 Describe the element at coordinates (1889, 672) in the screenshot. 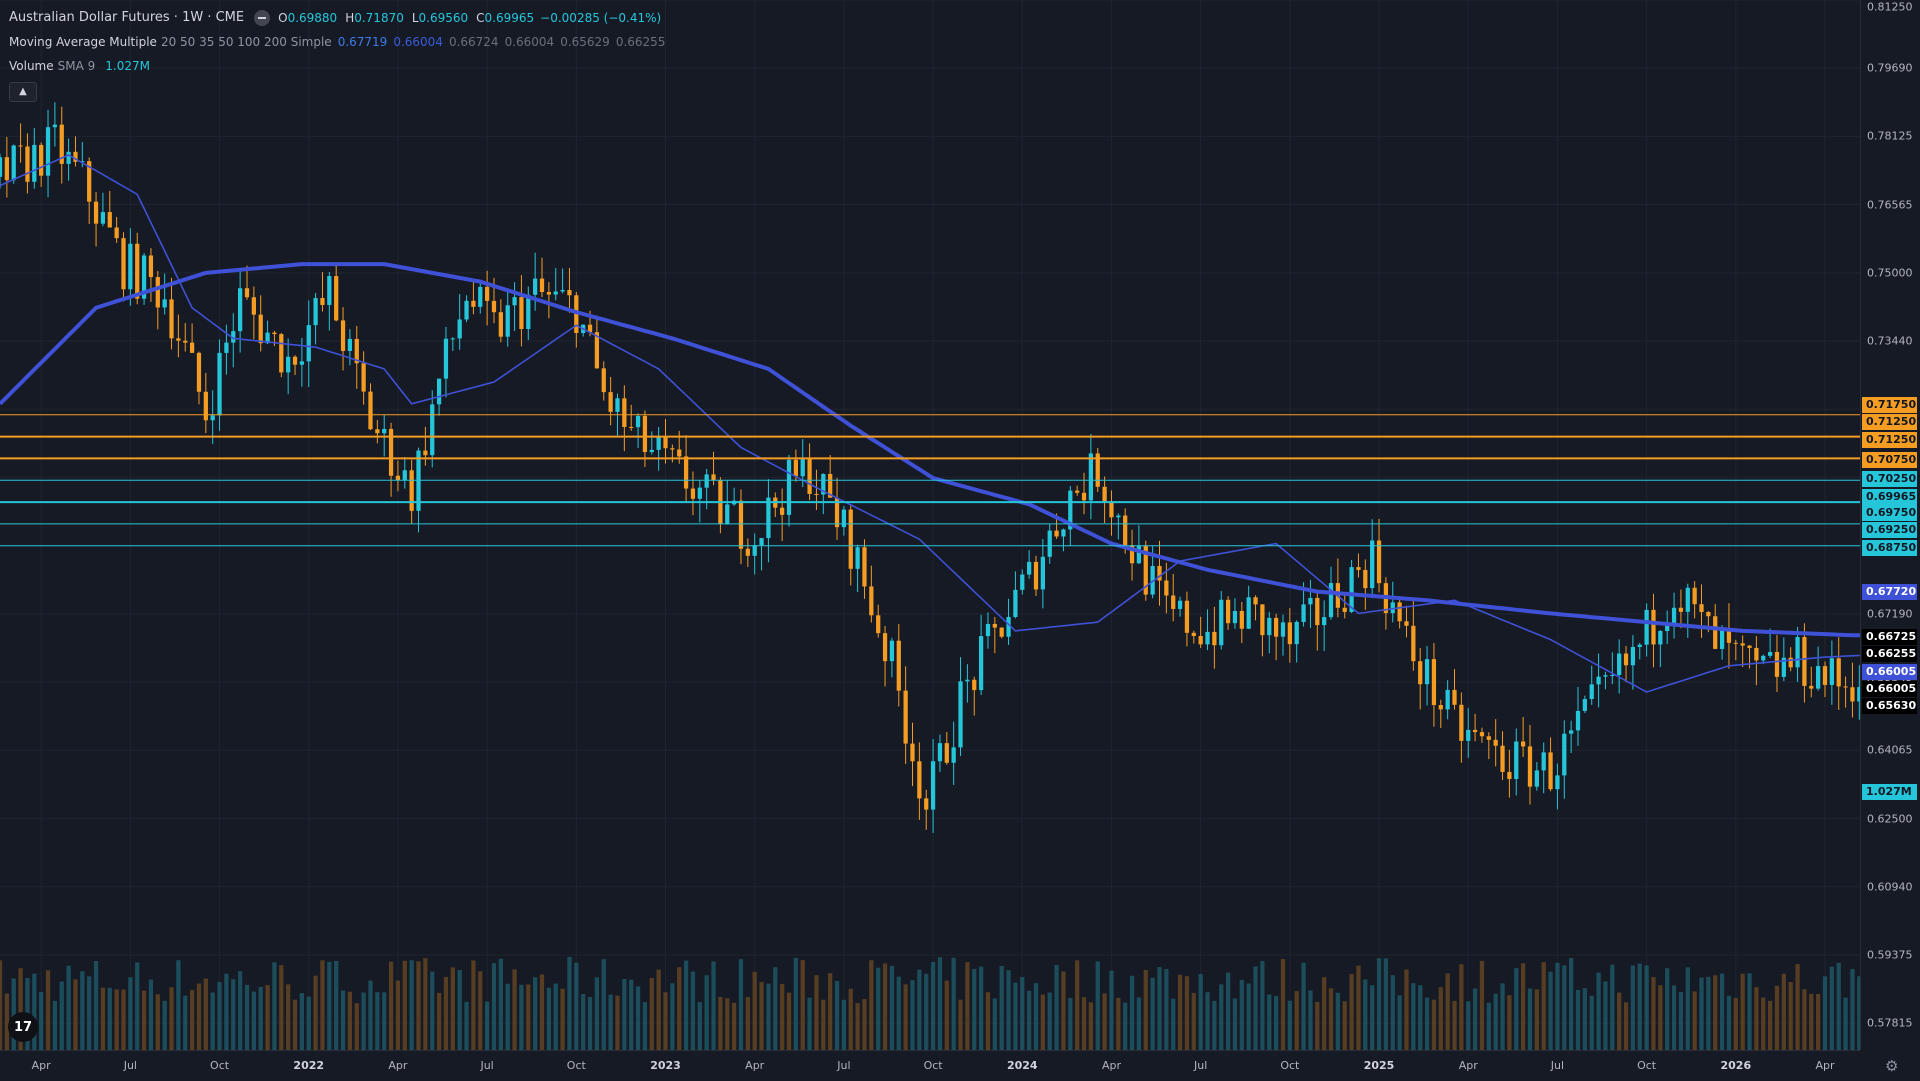

I see `price-axis-label: 0.66005` at that location.